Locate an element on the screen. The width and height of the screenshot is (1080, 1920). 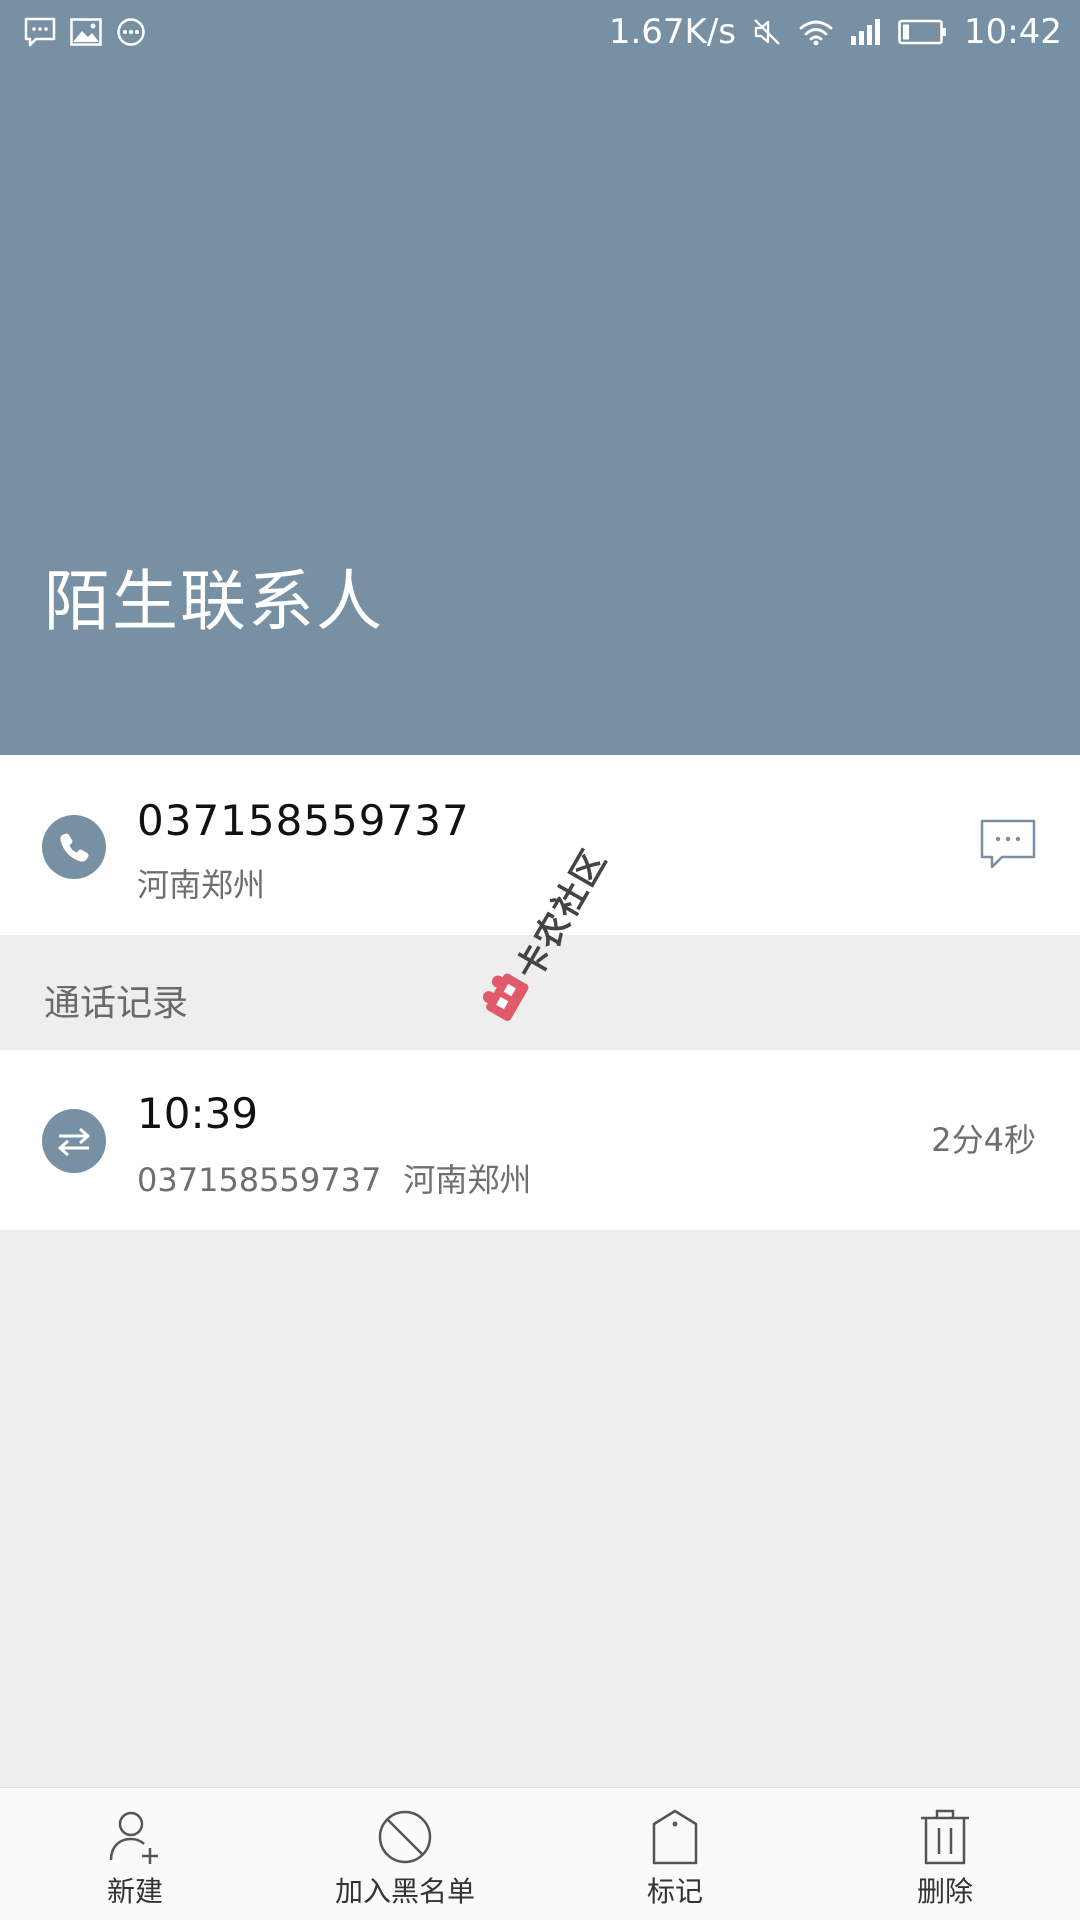
call-duration: 2分4秒 is located at coordinates (983, 1140).